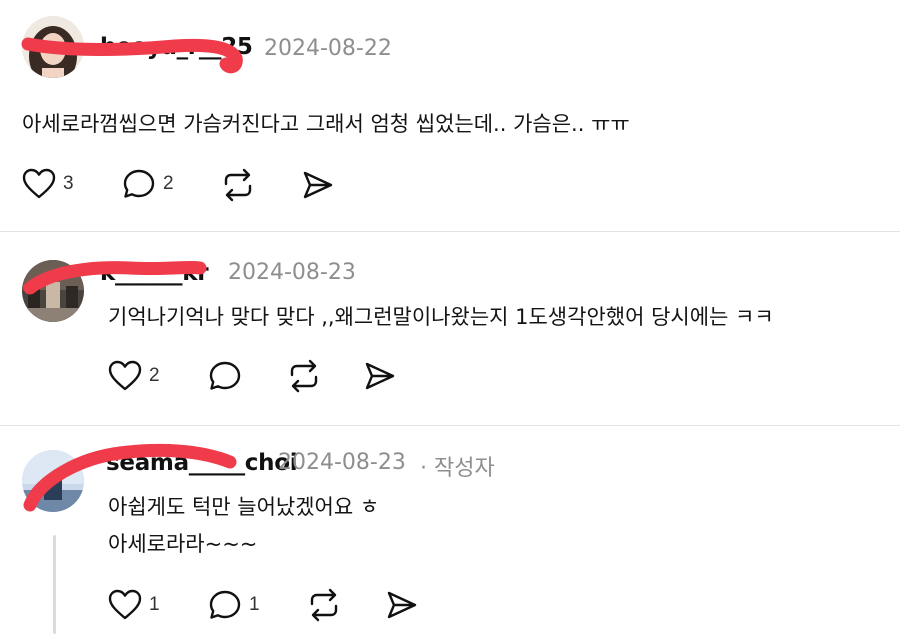 The image size is (900, 634). What do you see at coordinates (202, 463) in the screenshot?
I see `username: seama_____choi` at bounding box center [202, 463].